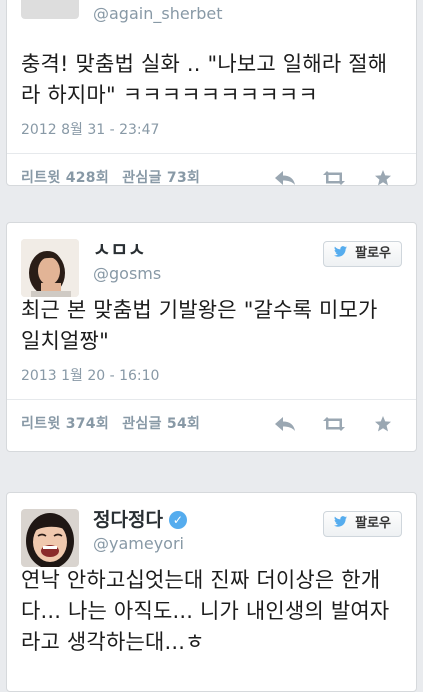 The image size is (423, 692). Describe the element at coordinates (161, 178) in the screenshot. I see `favorite-count: 관심글 73회` at that location.